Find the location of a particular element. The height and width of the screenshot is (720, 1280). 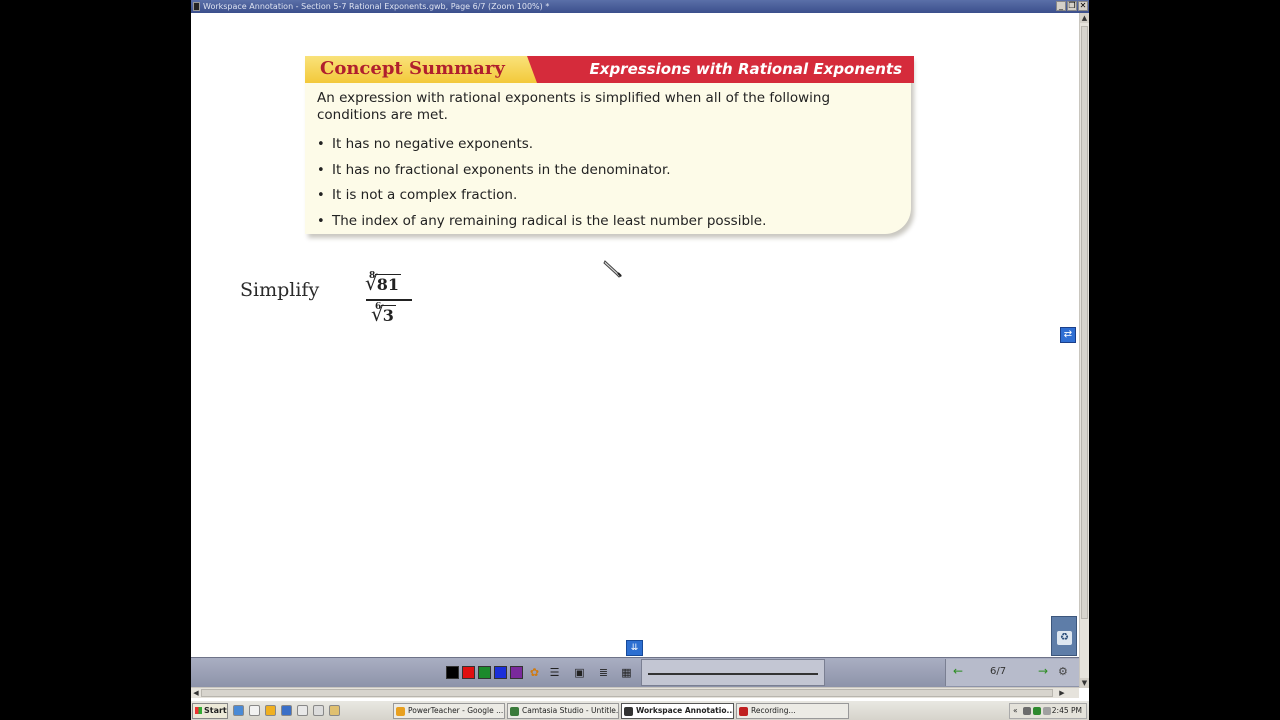

pen-cursor-icon is located at coordinates (612, 269).